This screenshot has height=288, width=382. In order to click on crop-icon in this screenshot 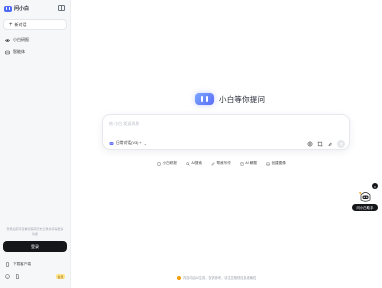, I will do `click(320, 144)`.